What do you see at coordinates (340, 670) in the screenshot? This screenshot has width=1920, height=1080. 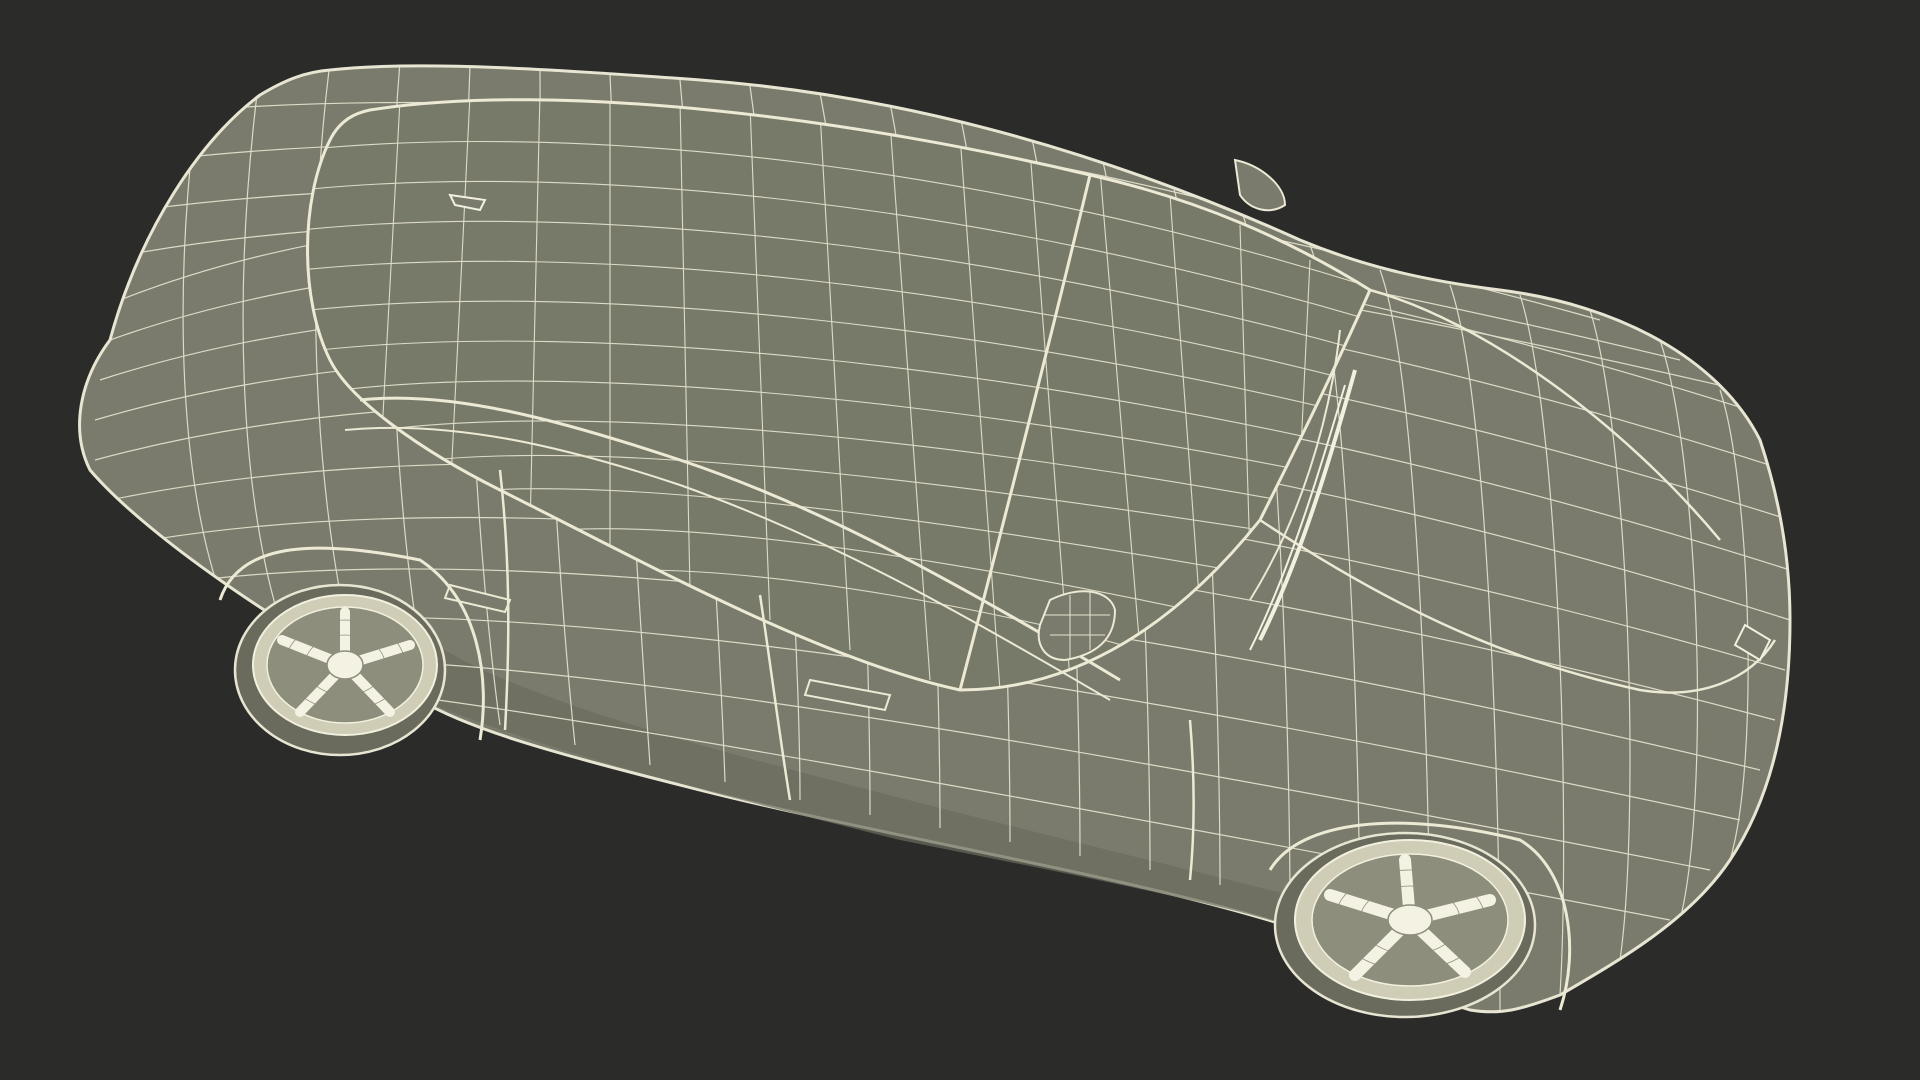 I see `rear-wheel` at bounding box center [340, 670].